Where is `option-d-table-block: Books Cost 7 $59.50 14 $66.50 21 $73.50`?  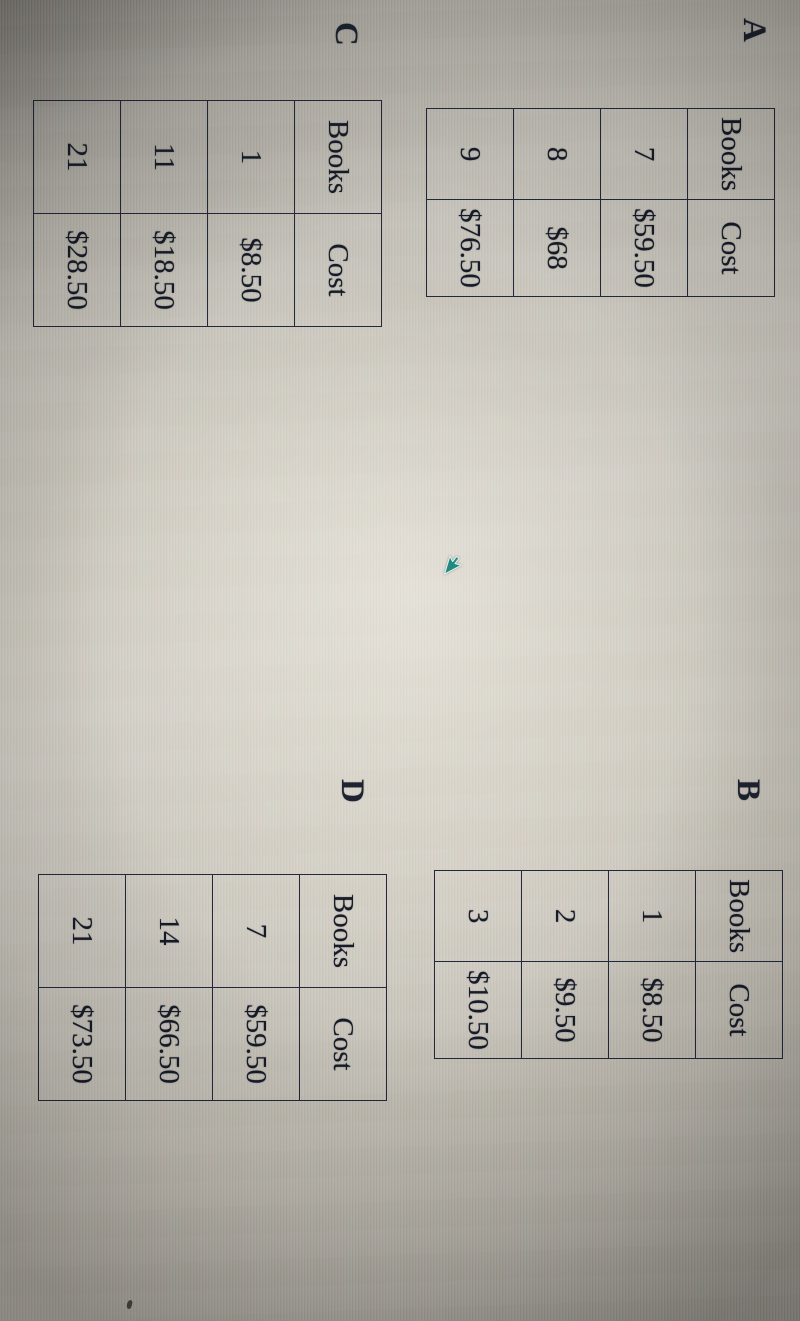 option-d-table-block: Books Cost 7 $59.50 14 $66.50 21 $73.50 is located at coordinates (212, 987).